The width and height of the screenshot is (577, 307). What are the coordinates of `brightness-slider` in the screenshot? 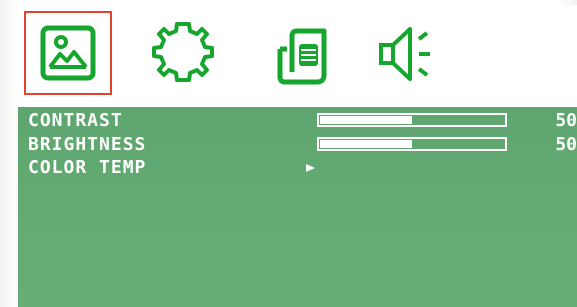 It's located at (412, 144).